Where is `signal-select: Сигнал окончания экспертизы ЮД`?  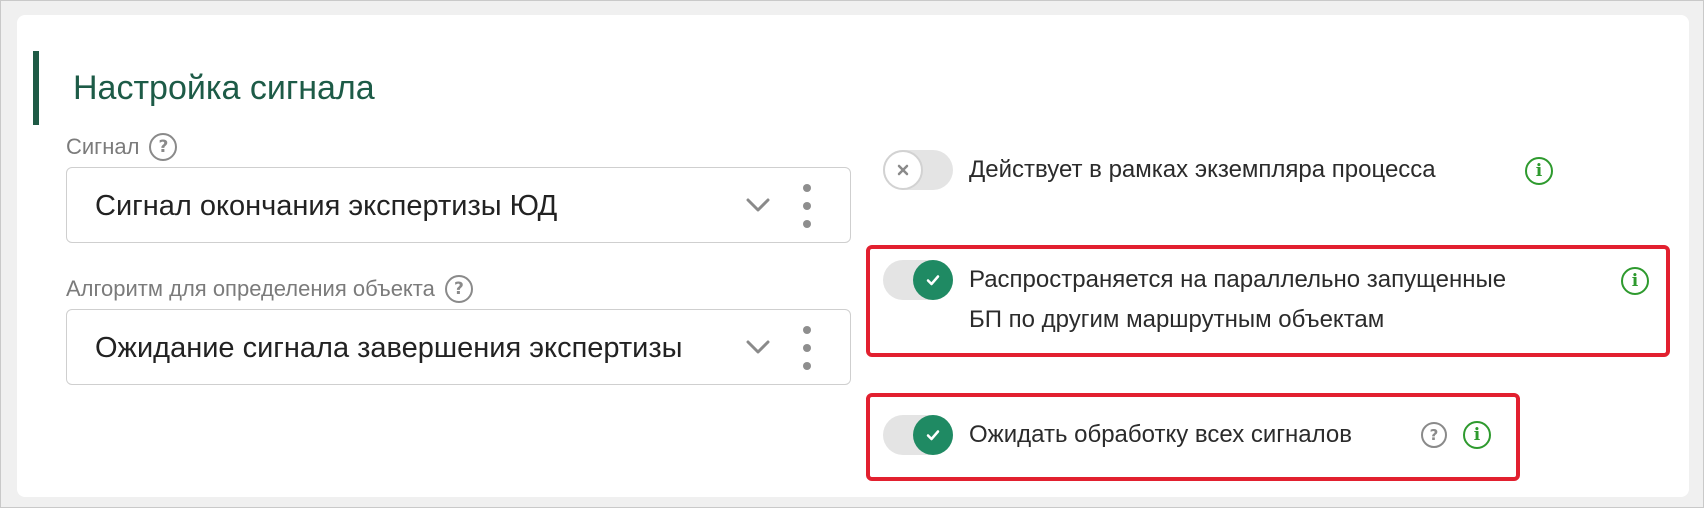
signal-select: Сигнал окончания экспертизы ЮД is located at coordinates (458, 205).